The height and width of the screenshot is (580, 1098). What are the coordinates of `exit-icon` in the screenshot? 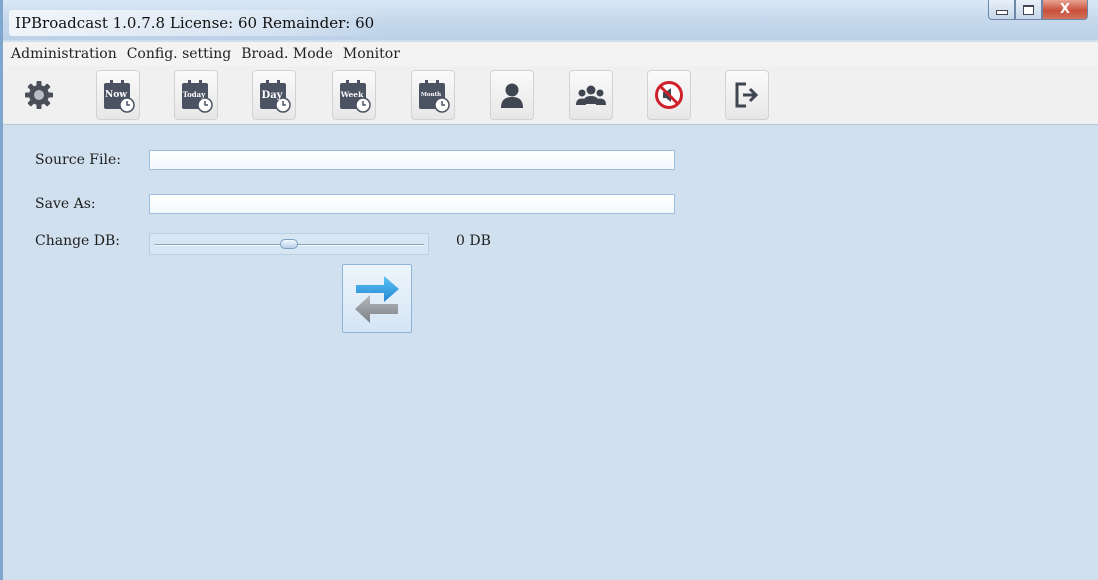 It's located at (747, 95).